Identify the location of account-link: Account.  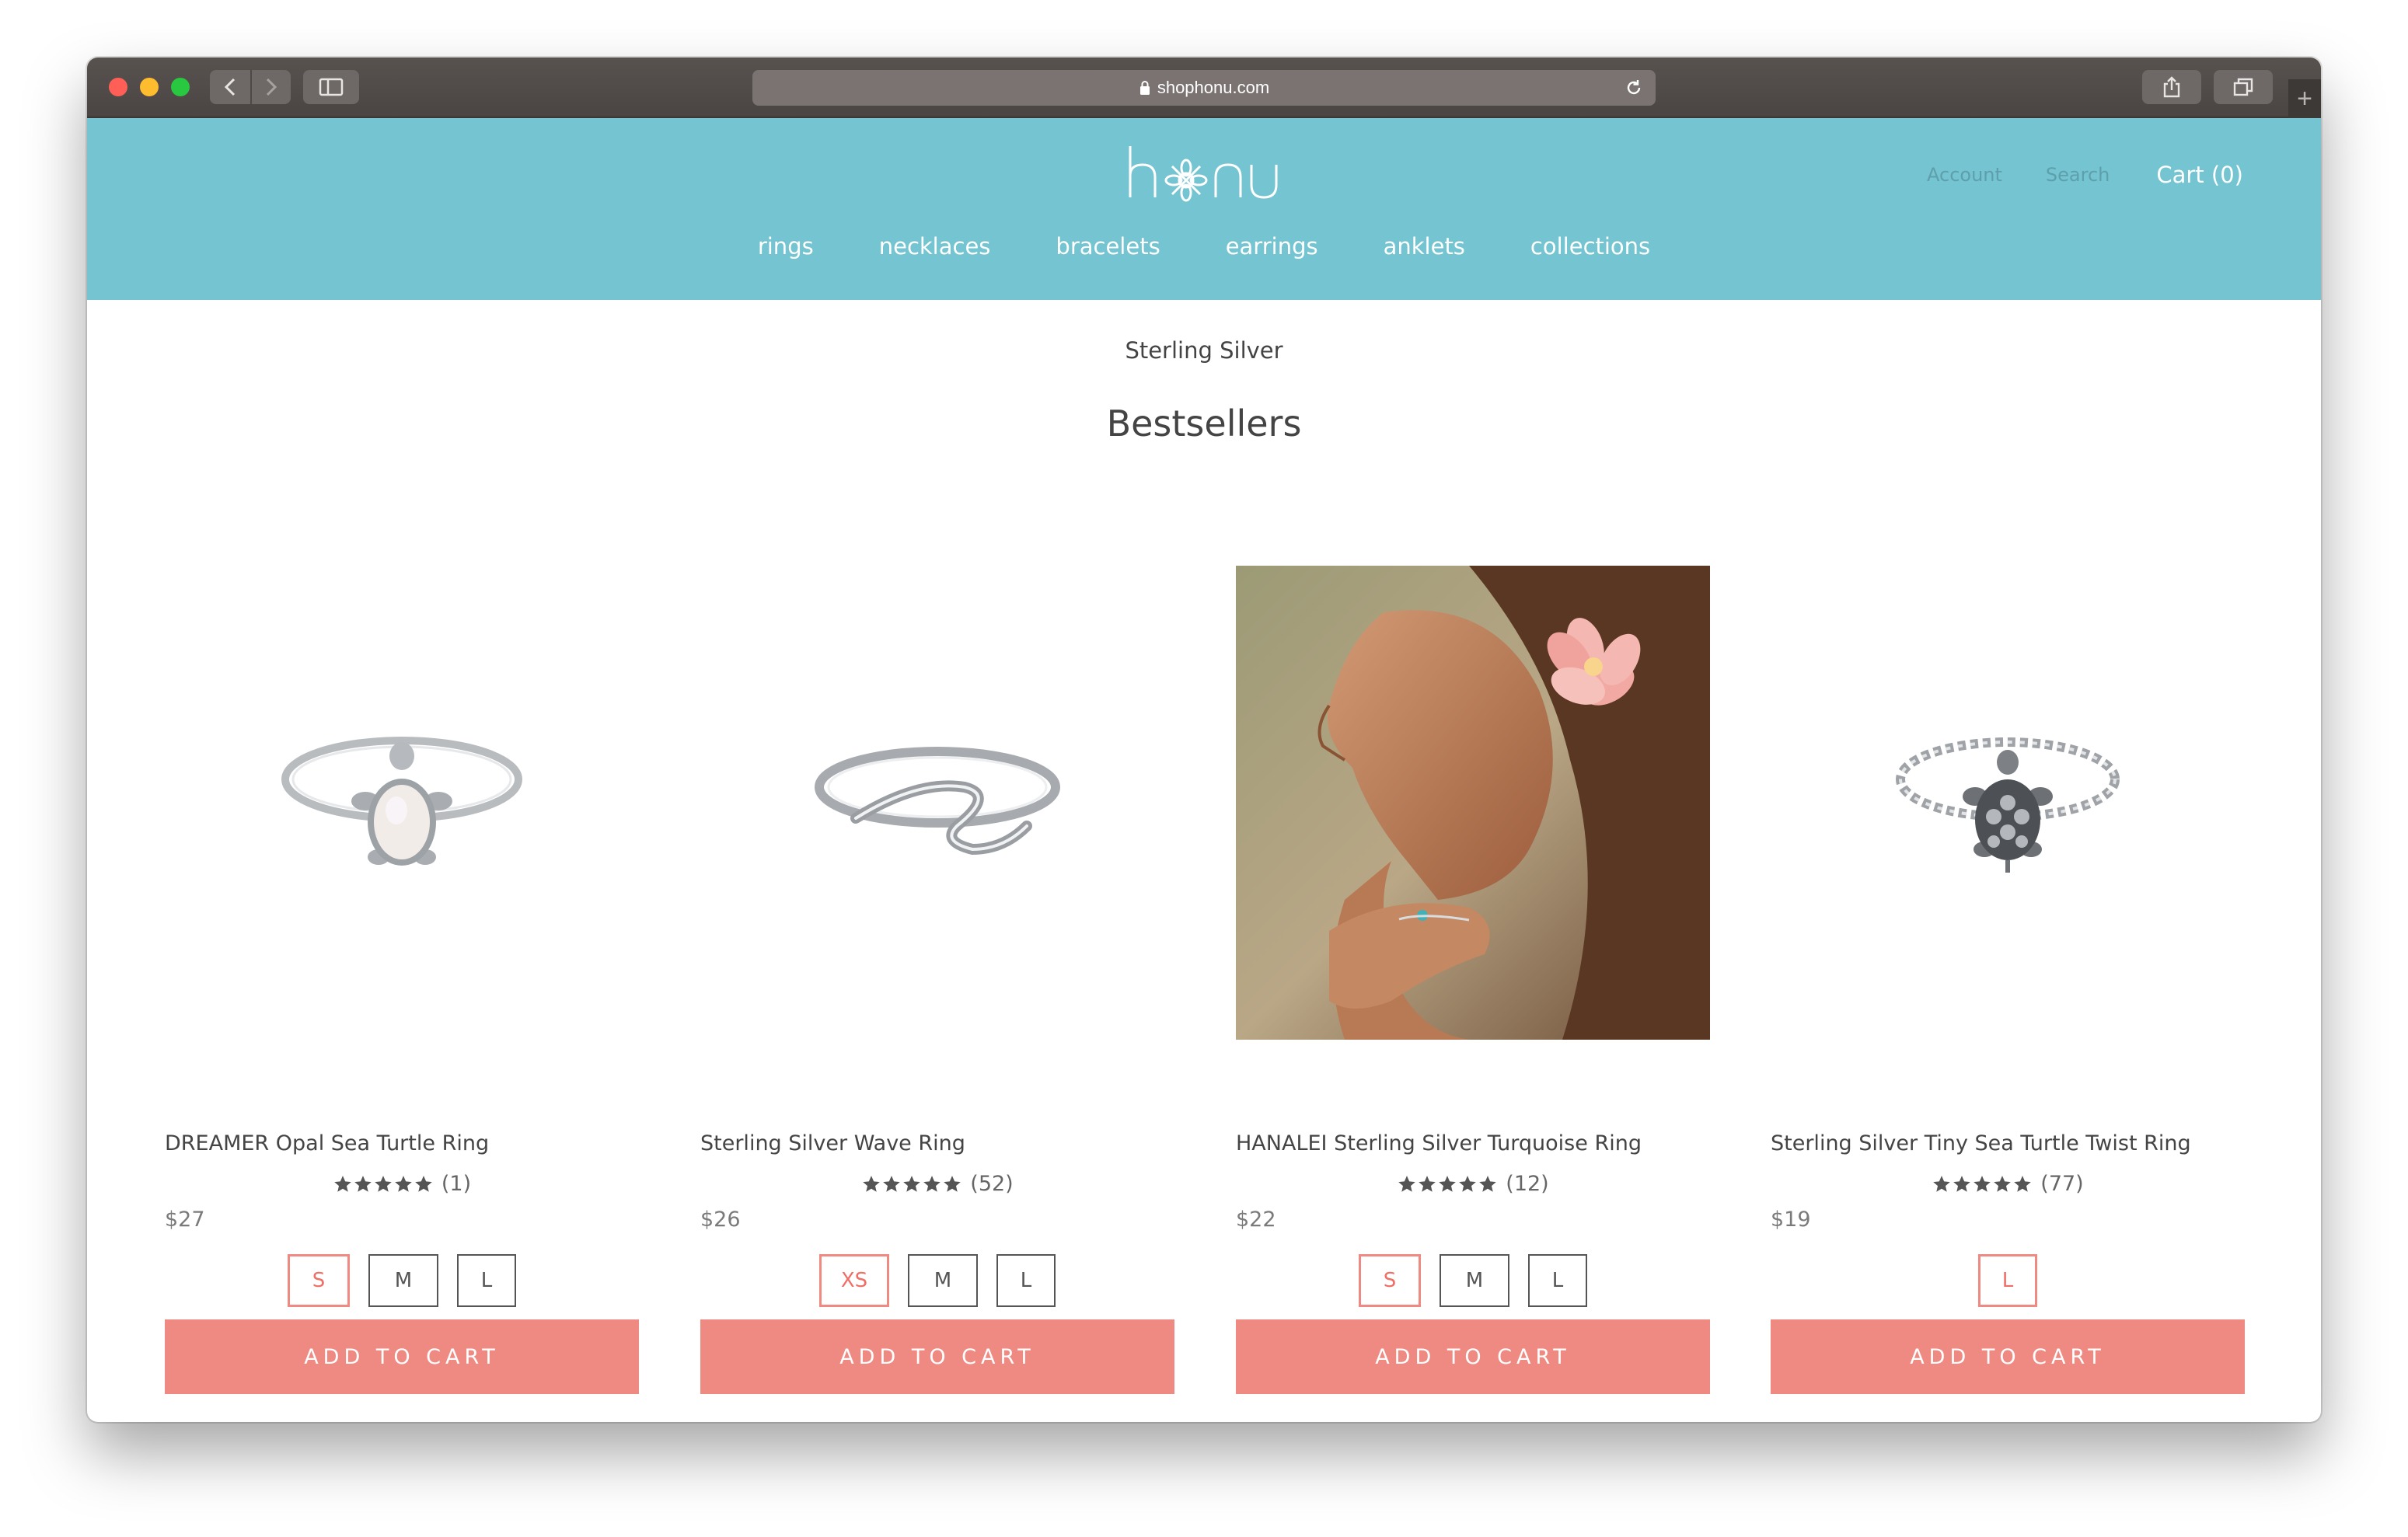
(1964, 175).